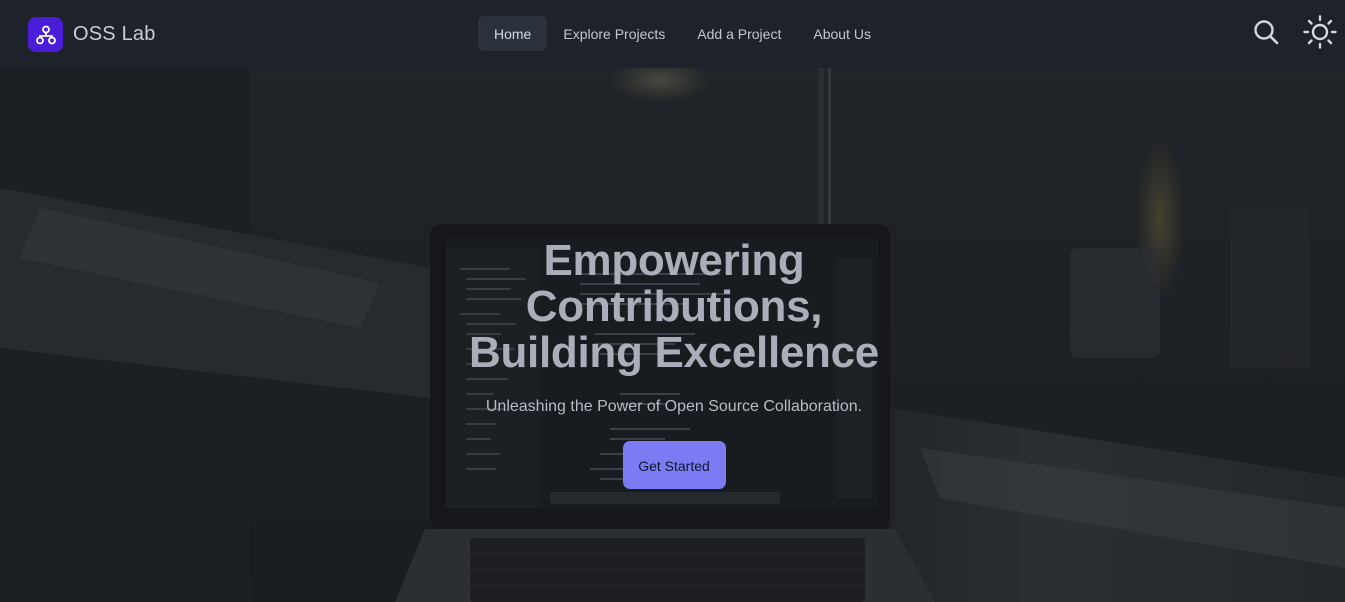 The image size is (1345, 602). I want to click on brand-name: OSS Lab, so click(114, 34).